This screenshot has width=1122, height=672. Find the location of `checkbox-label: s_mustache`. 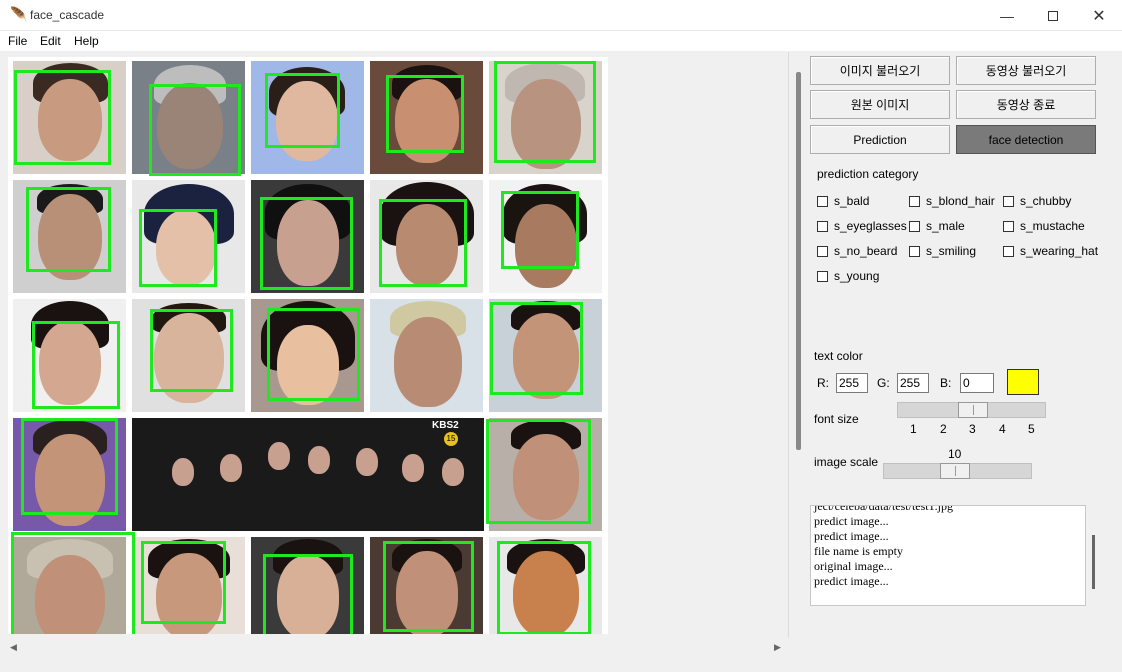

checkbox-label: s_mustache is located at coordinates (1052, 226).